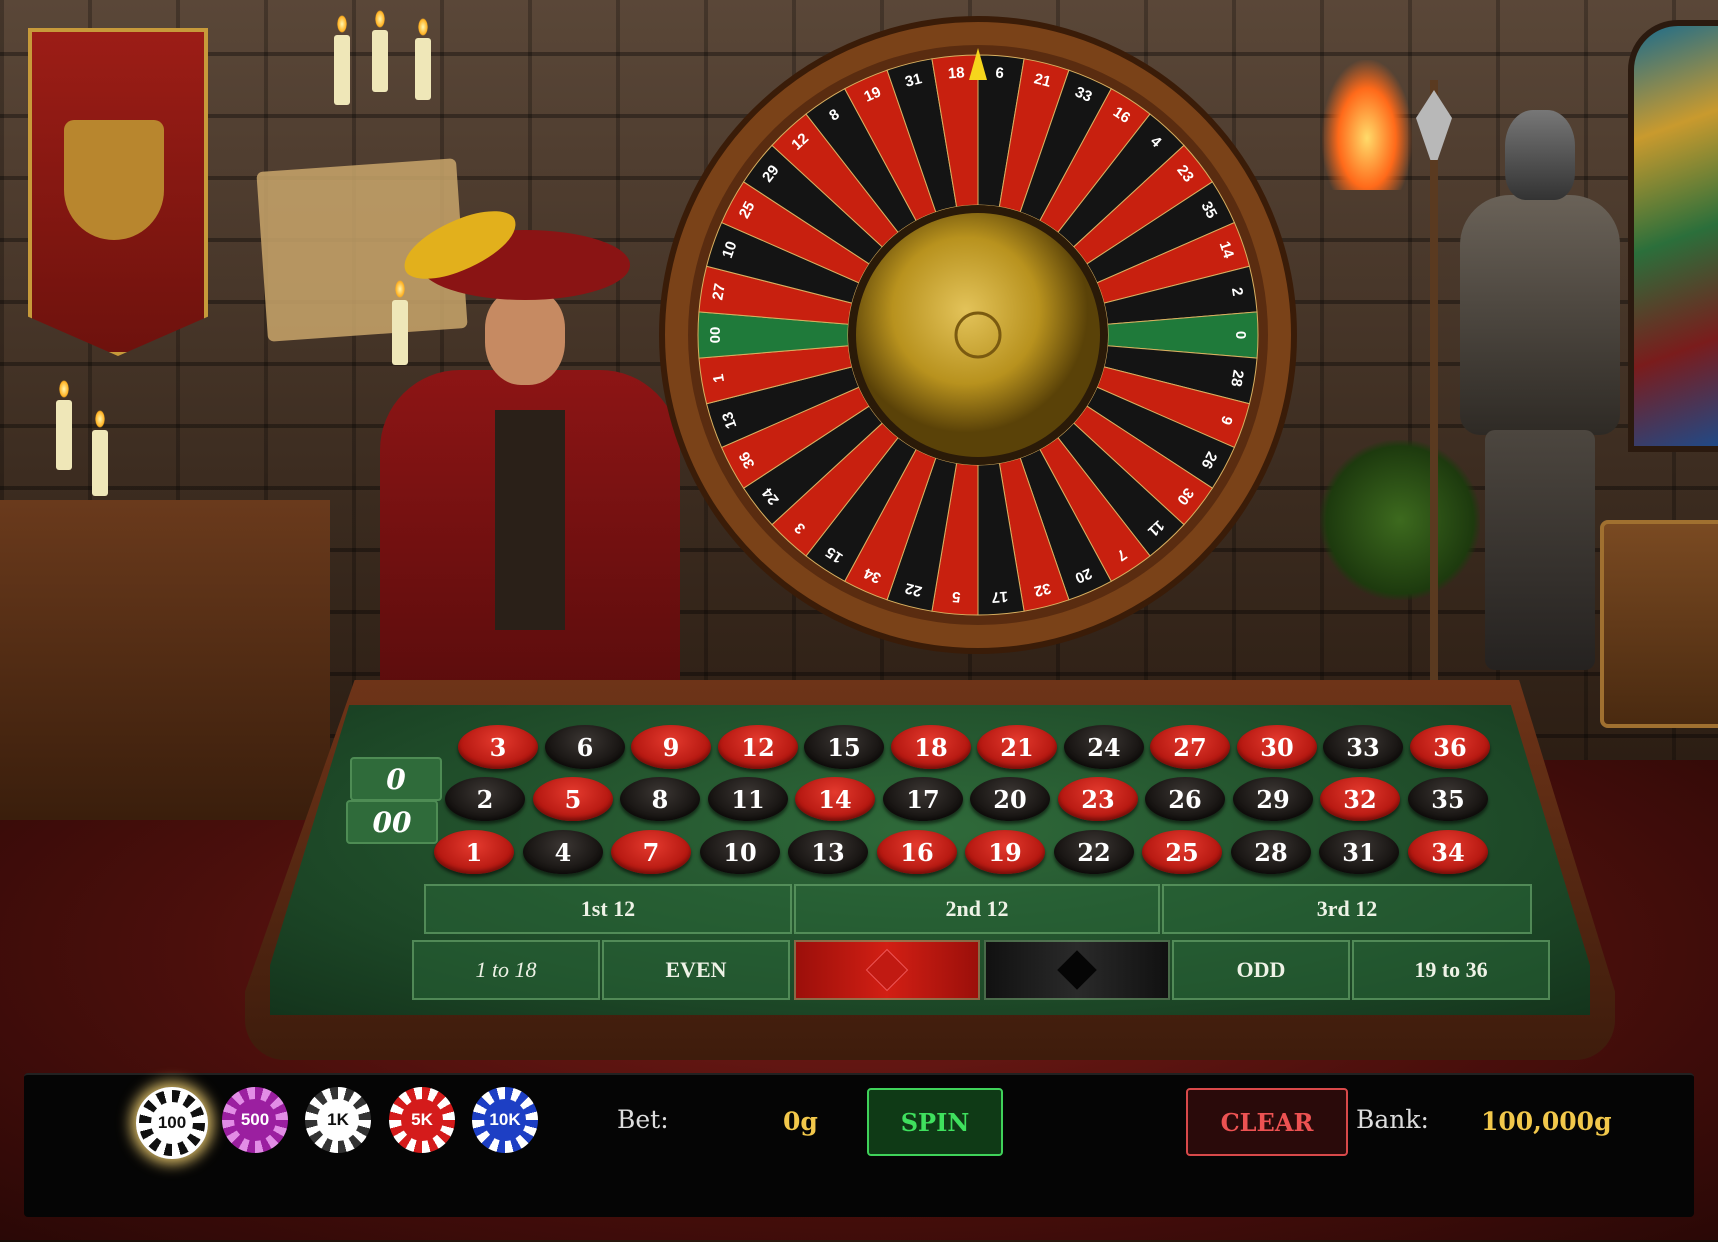  I want to click on number-bet-cell: 26, so click(1185, 799).